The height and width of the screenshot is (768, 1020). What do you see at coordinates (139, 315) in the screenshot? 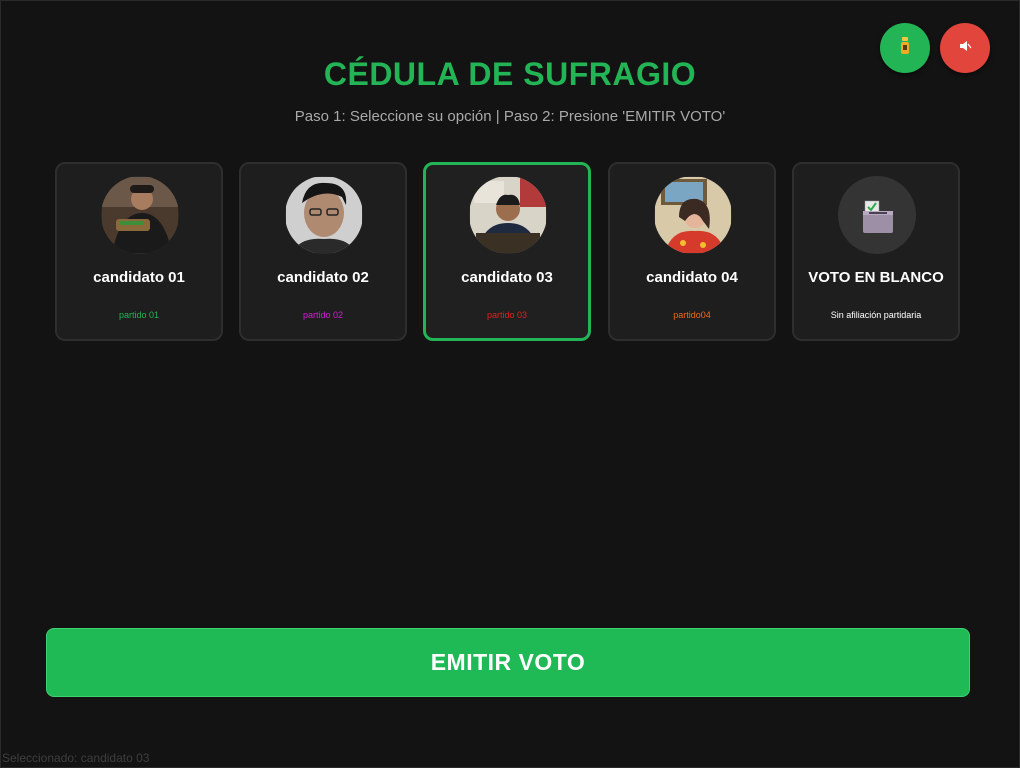
I see `candidate-party: partido 01` at bounding box center [139, 315].